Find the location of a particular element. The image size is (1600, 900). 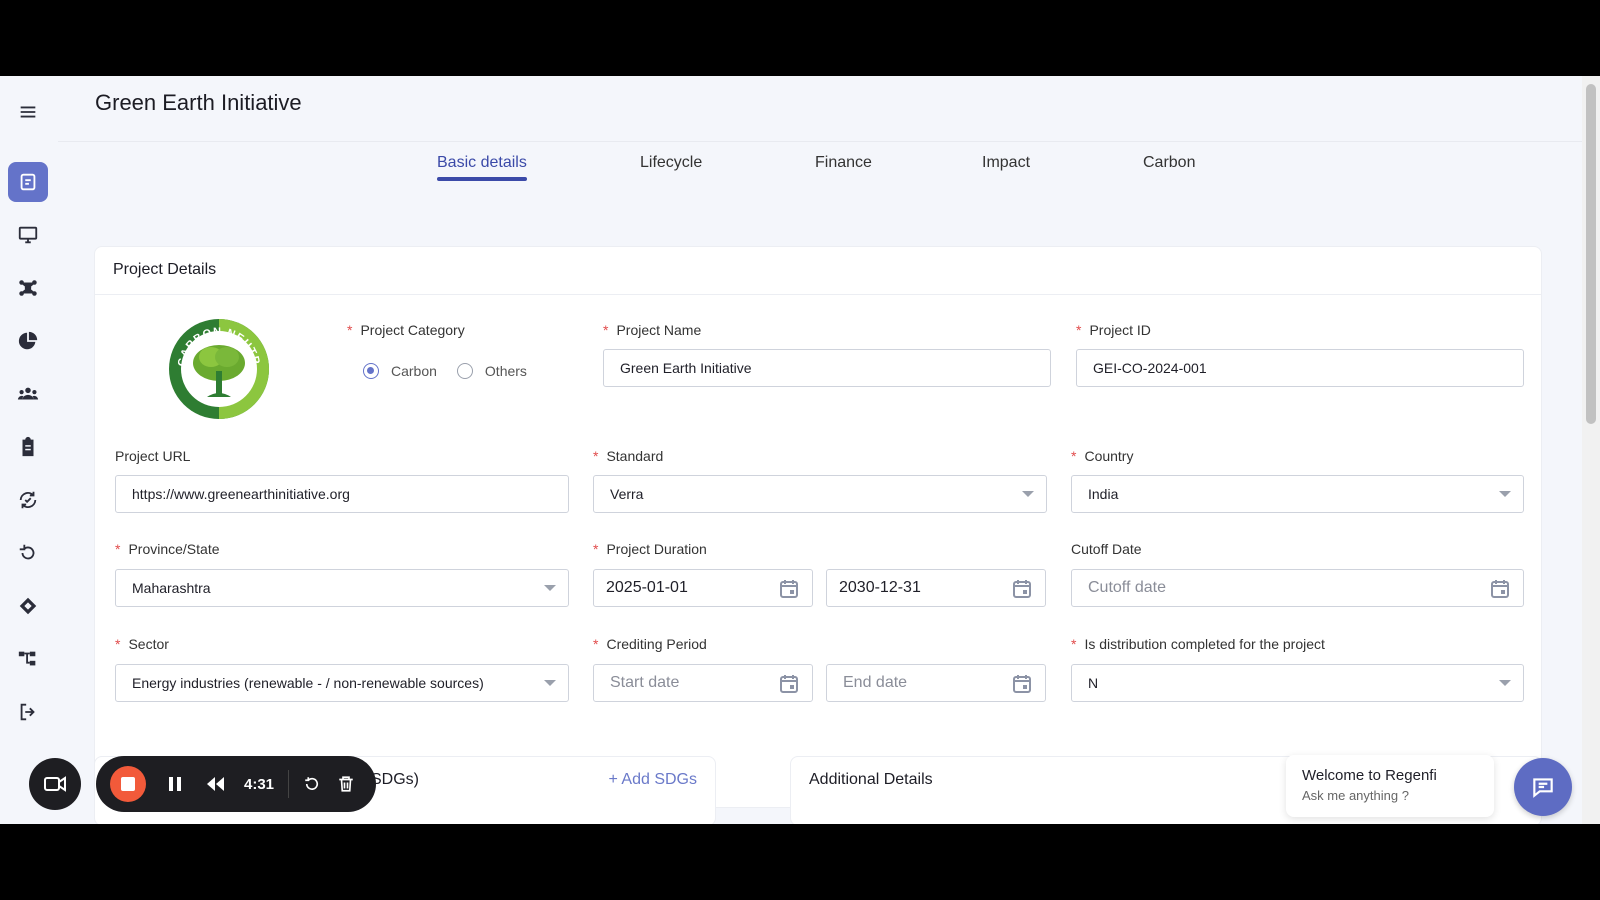

pie-chart-icon is located at coordinates (28, 341).